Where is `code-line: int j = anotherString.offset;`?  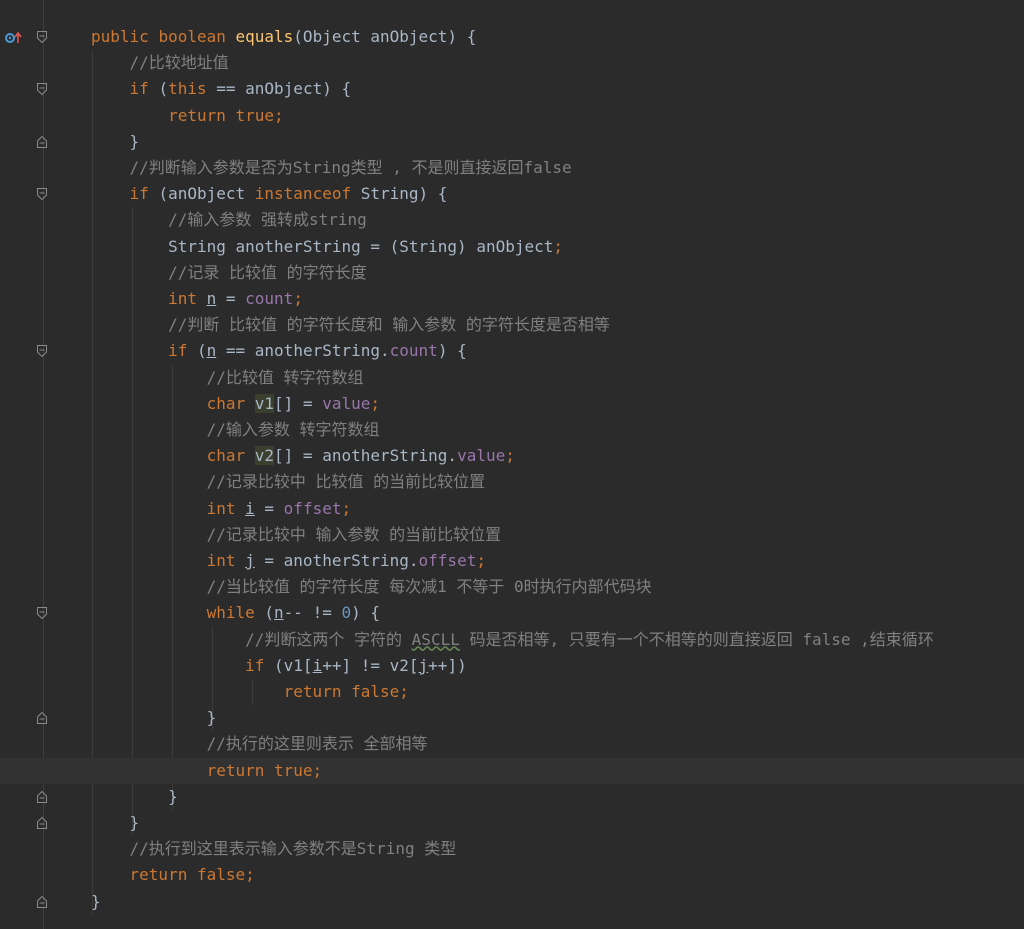 code-line: int j = anotherString.offset; is located at coordinates (512, 561).